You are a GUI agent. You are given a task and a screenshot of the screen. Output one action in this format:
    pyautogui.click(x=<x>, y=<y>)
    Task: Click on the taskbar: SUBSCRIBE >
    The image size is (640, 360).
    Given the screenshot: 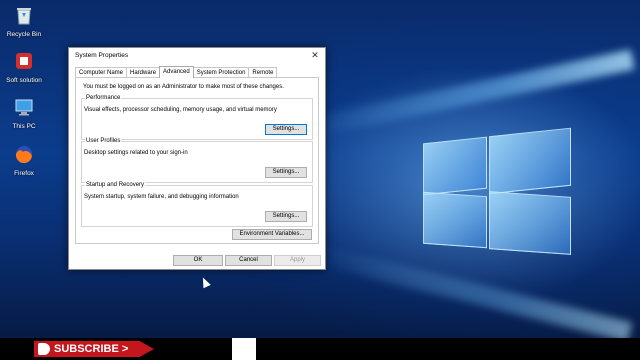 What is the action you would take?
    pyautogui.click(x=320, y=349)
    